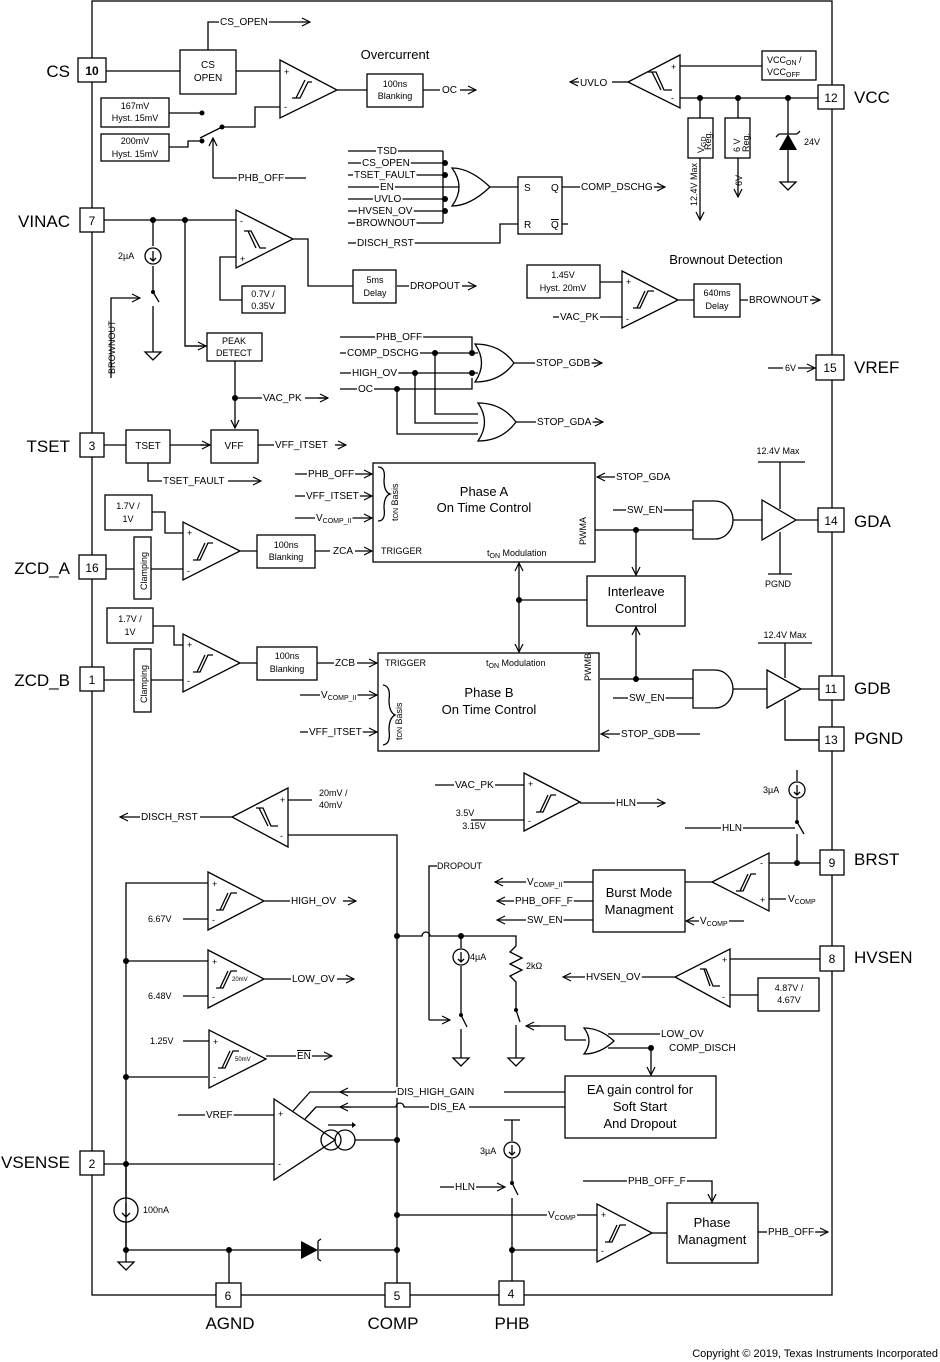  Describe the element at coordinates (397, 1296) in the screenshot. I see `pin-comp-number: 5` at that location.